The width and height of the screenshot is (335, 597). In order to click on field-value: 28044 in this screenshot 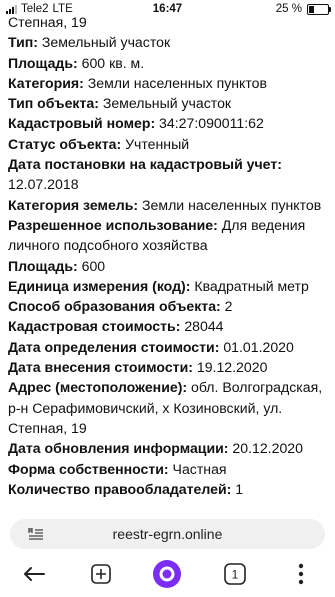, I will do `click(202, 326)`.